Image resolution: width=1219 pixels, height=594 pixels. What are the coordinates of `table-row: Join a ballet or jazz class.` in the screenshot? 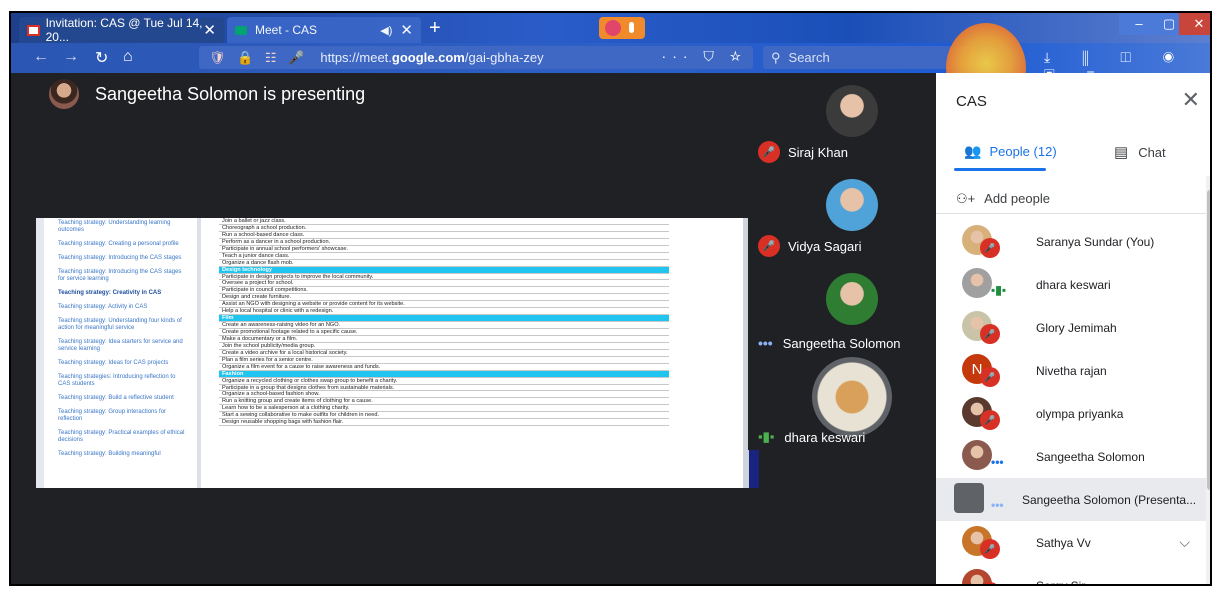 It's located at (444, 221).